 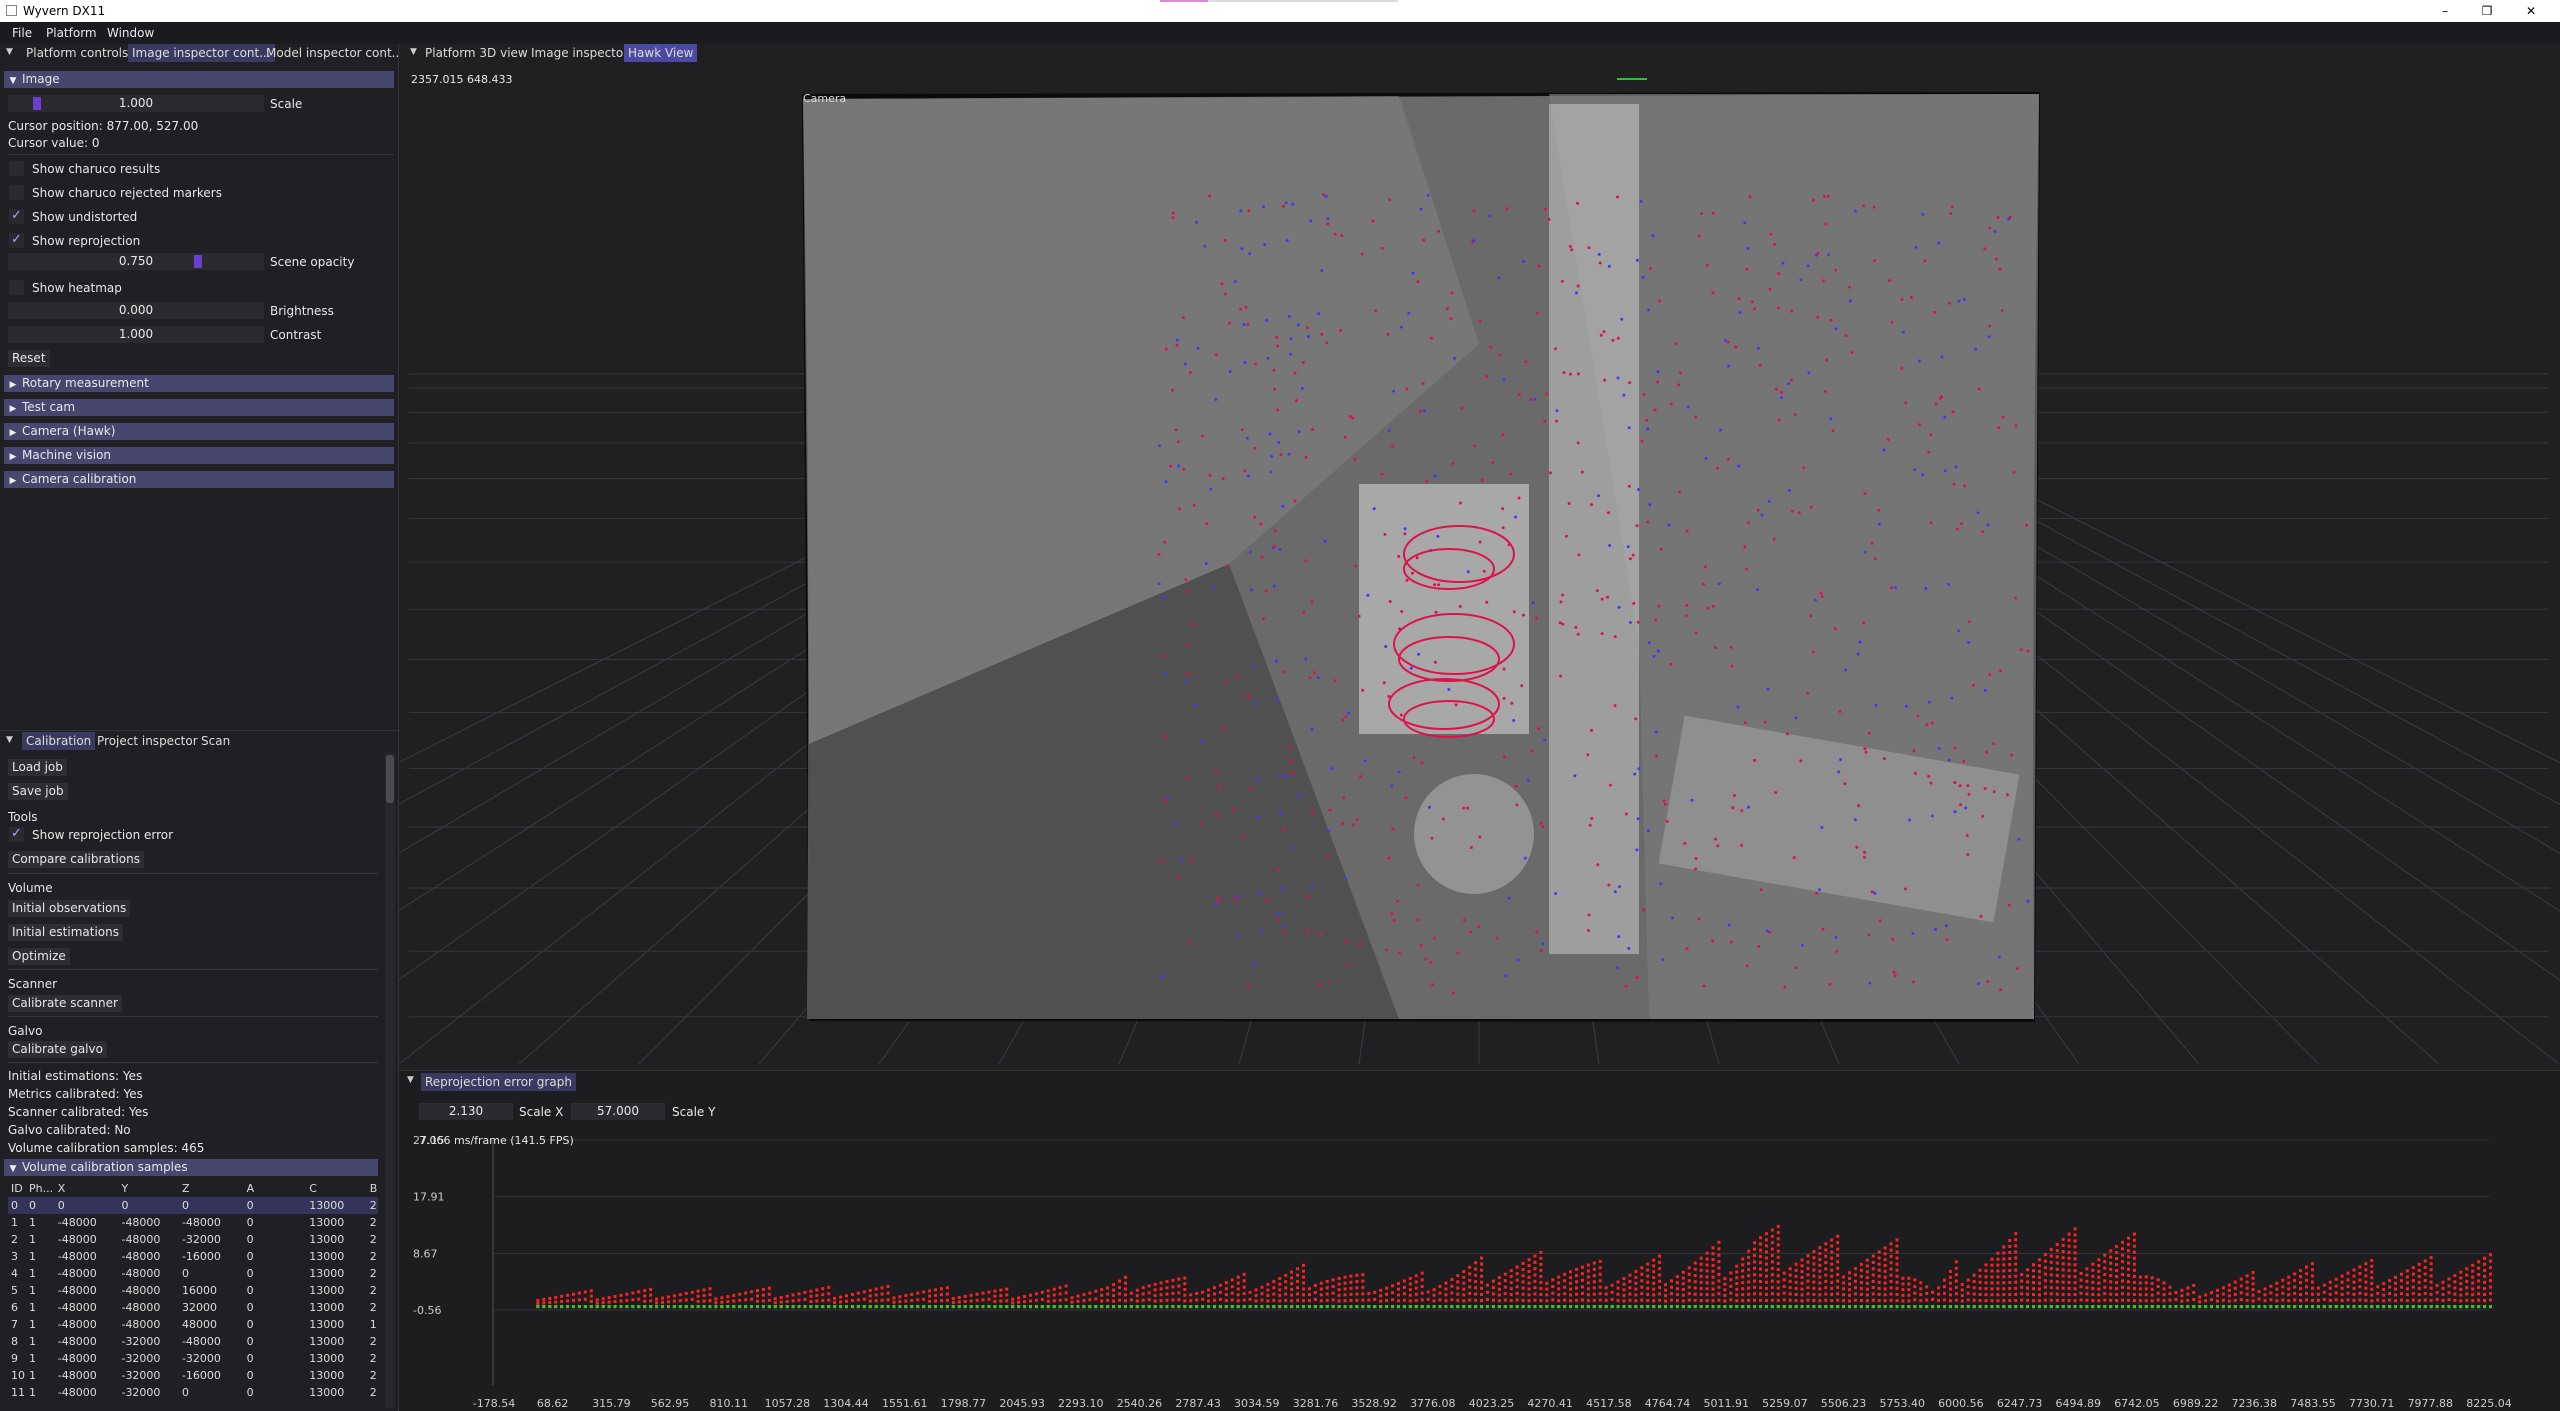 What do you see at coordinates (498, 1082) in the screenshot?
I see `tab-reprojection-error-graph: Reprojection error graph` at bounding box center [498, 1082].